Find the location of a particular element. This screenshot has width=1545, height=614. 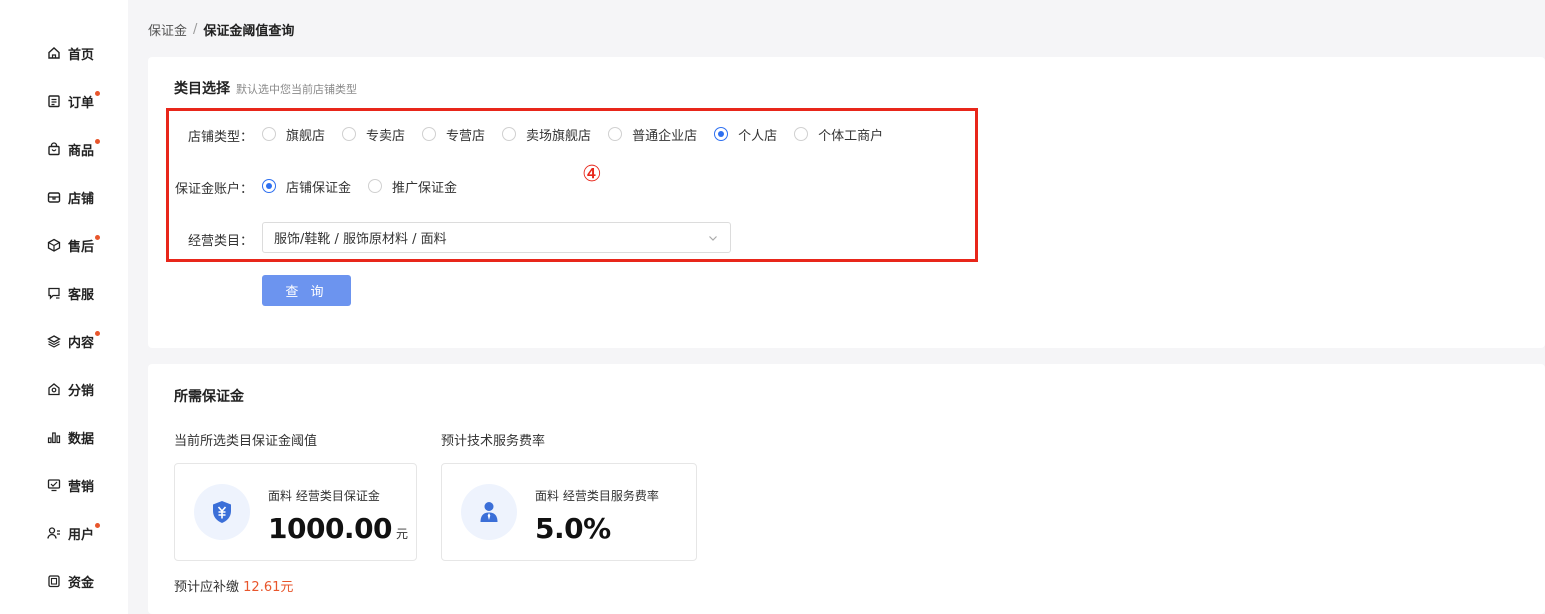

sidebar-item-distribution: 分销 is located at coordinates (70, 389).